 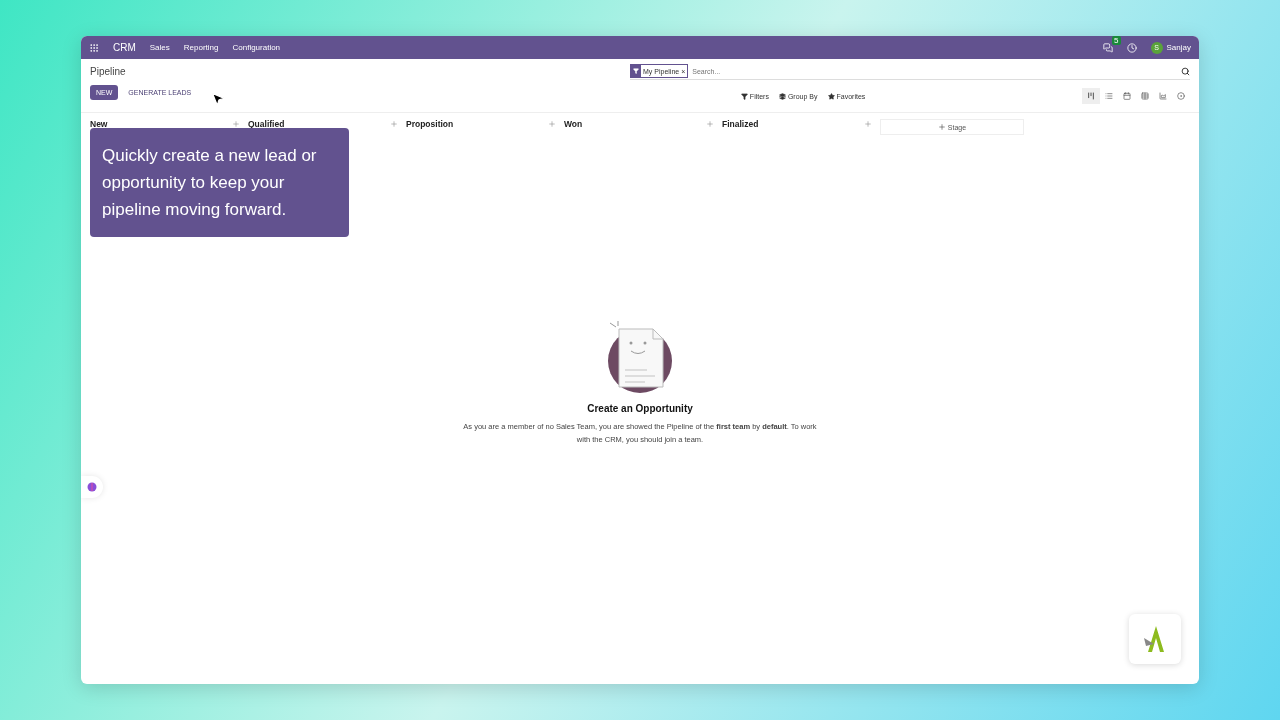 What do you see at coordinates (256, 47) in the screenshot?
I see `menu-item: Configuration` at bounding box center [256, 47].